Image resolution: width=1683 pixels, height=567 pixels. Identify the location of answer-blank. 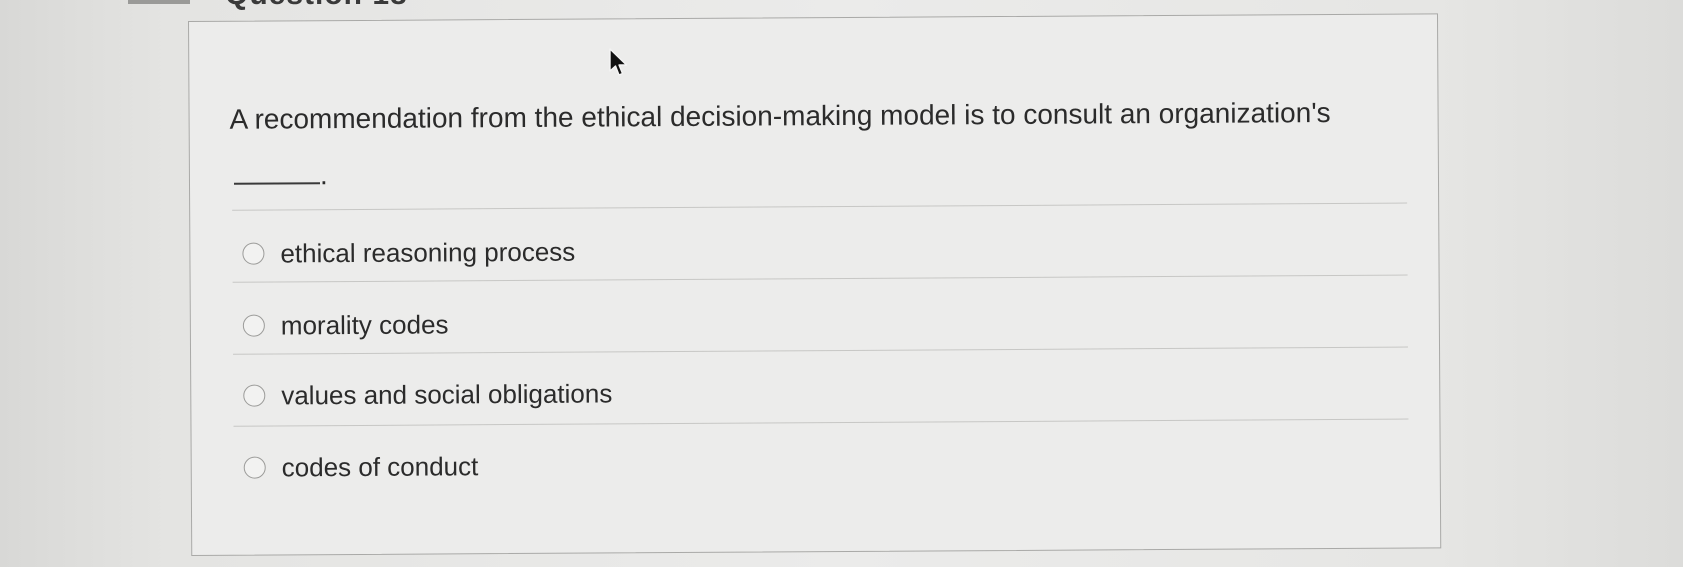
(276, 170).